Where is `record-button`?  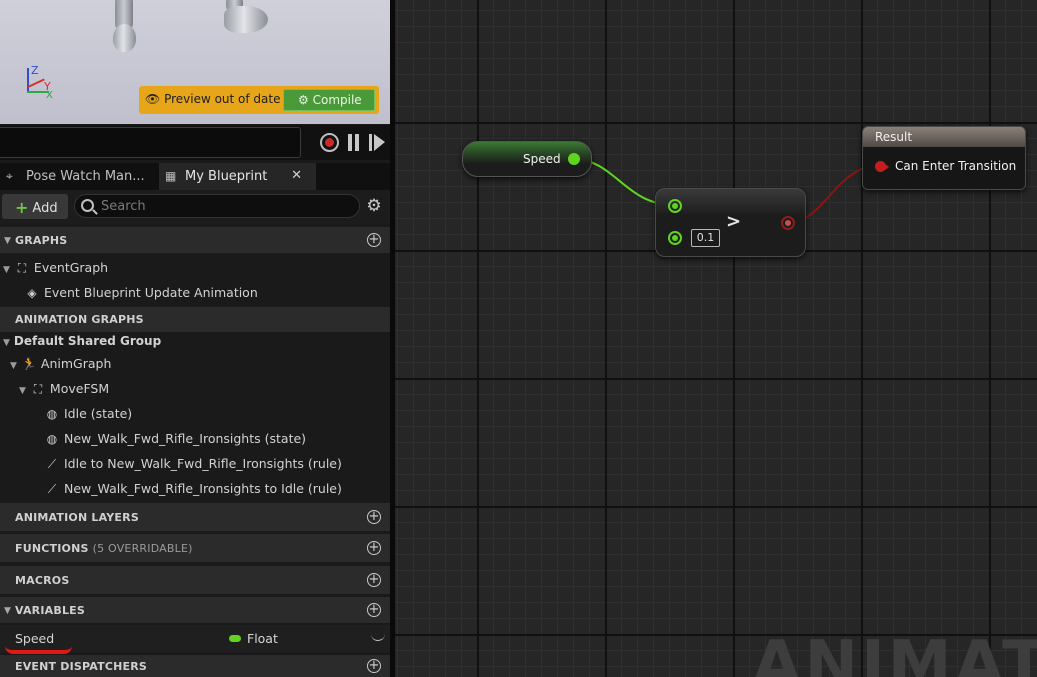 record-button is located at coordinates (329, 142).